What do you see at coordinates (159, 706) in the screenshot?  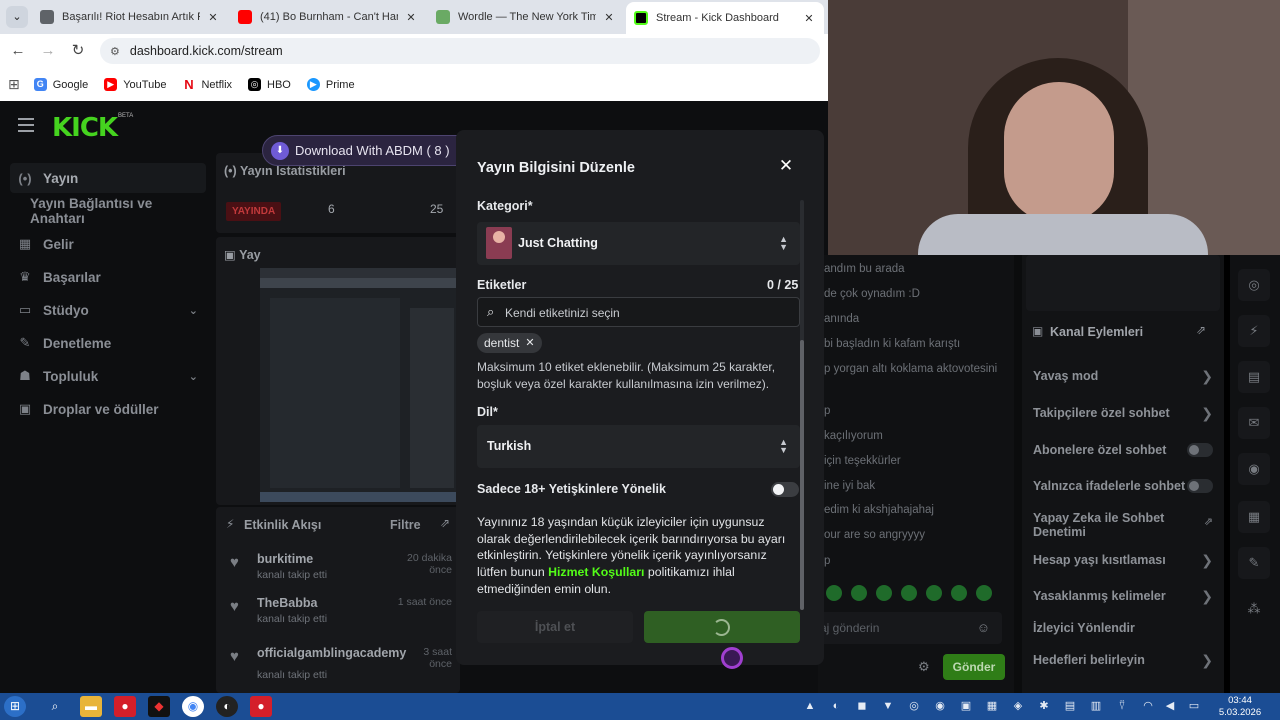 I see `app-icon: ◆` at bounding box center [159, 706].